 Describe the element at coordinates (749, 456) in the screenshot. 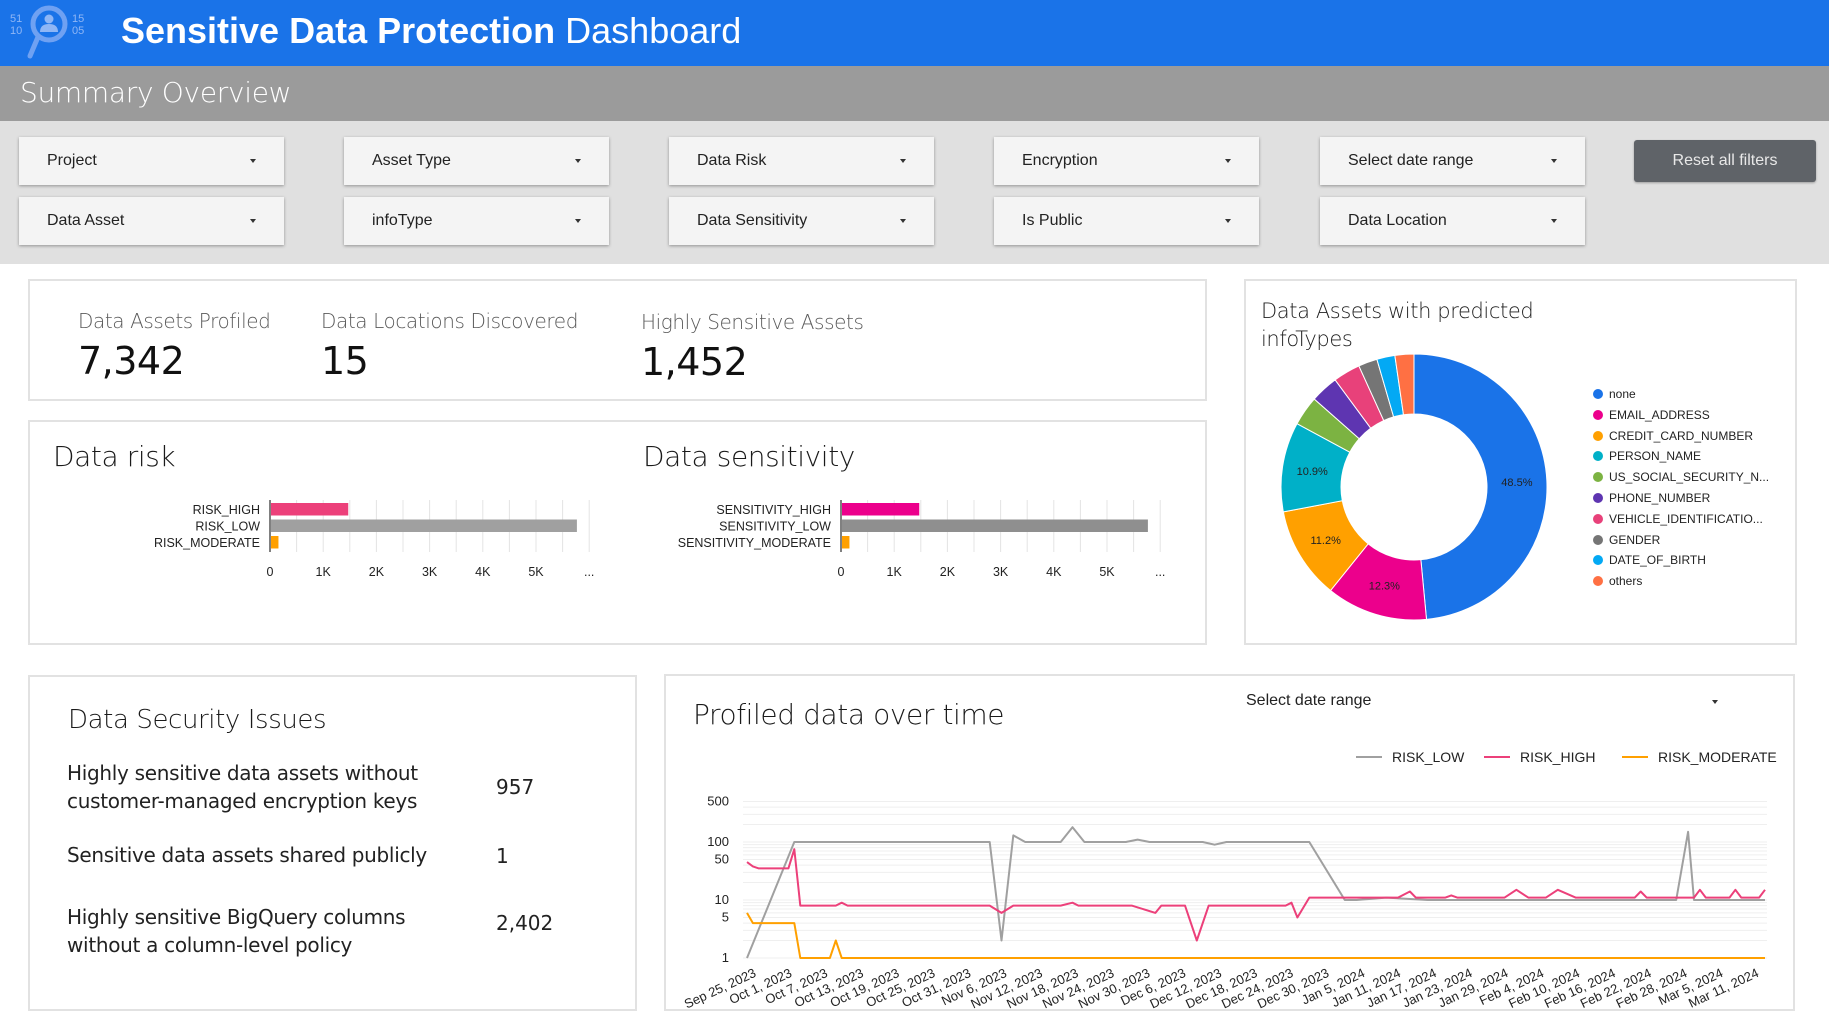

I see `data-sensitivity-title: Data sensitivity` at that location.